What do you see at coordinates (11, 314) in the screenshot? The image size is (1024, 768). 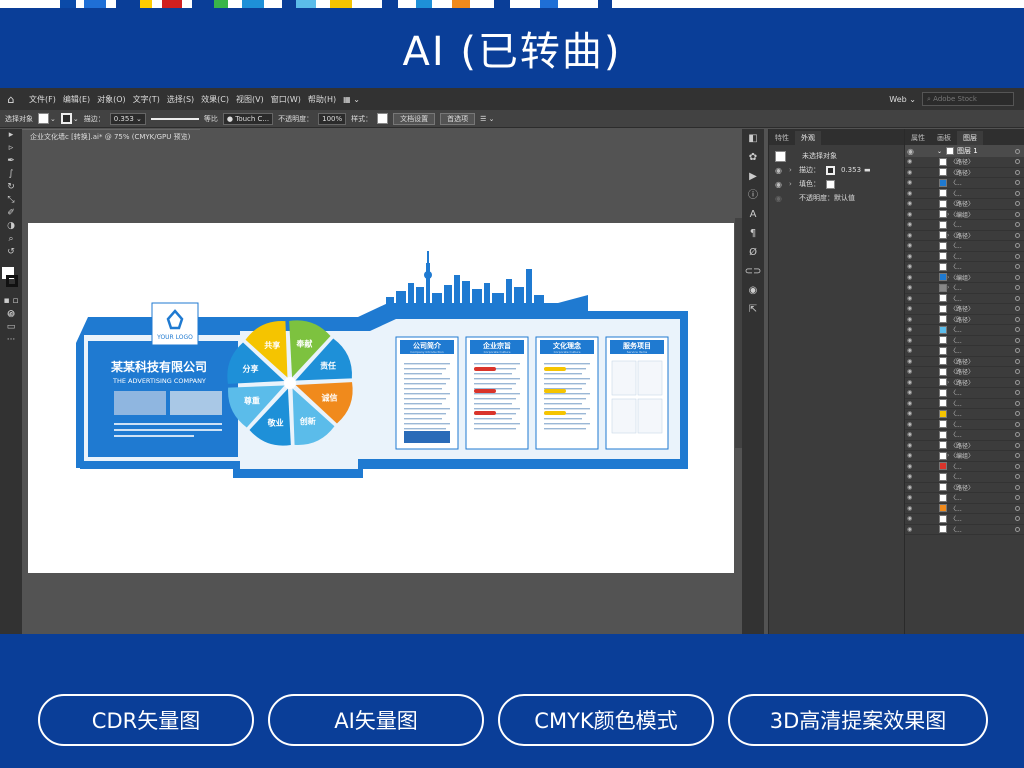 I see `draw-mode-icon: ◎` at bounding box center [11, 314].